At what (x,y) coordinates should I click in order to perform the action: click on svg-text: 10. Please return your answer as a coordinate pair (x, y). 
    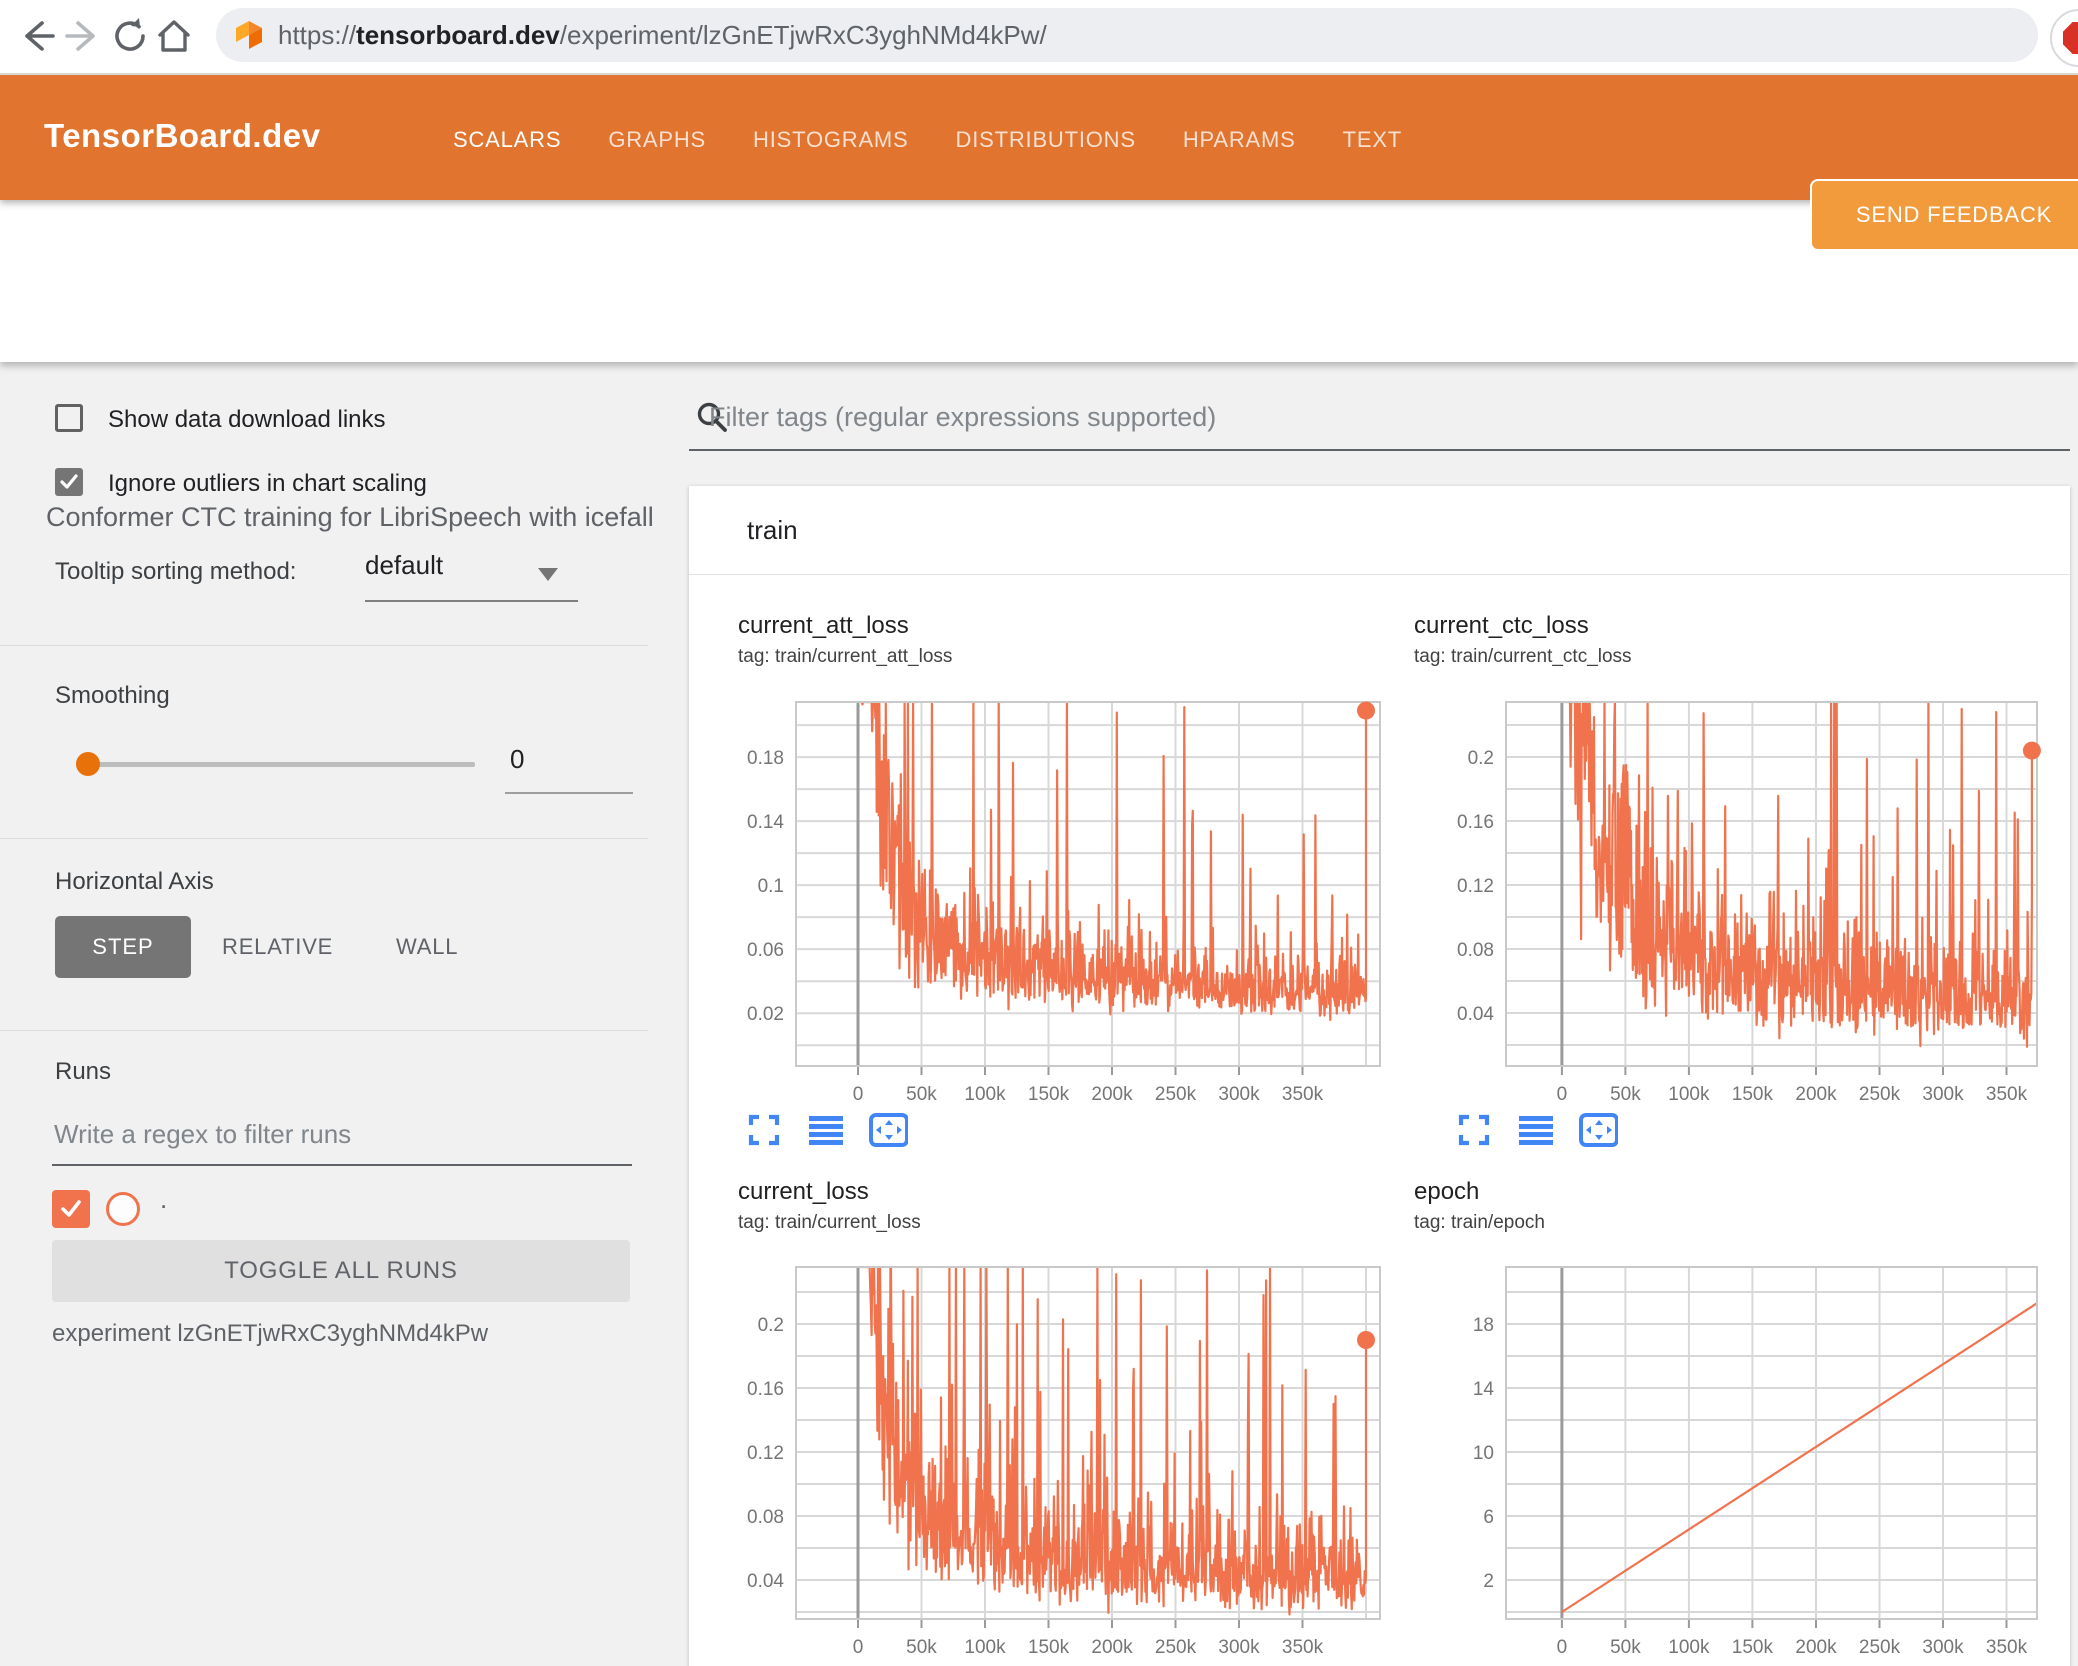
    Looking at the image, I should click on (1483, 1453).